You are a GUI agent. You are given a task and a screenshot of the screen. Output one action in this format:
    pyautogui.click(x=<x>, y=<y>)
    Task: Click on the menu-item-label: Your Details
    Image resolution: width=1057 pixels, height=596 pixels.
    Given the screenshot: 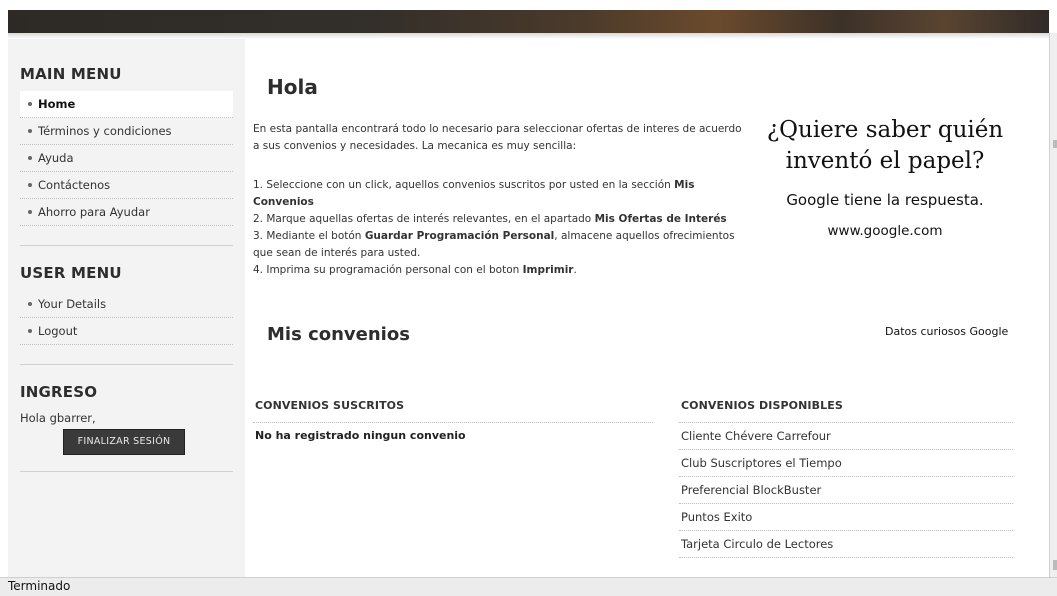 What is the action you would take?
    pyautogui.click(x=72, y=304)
    